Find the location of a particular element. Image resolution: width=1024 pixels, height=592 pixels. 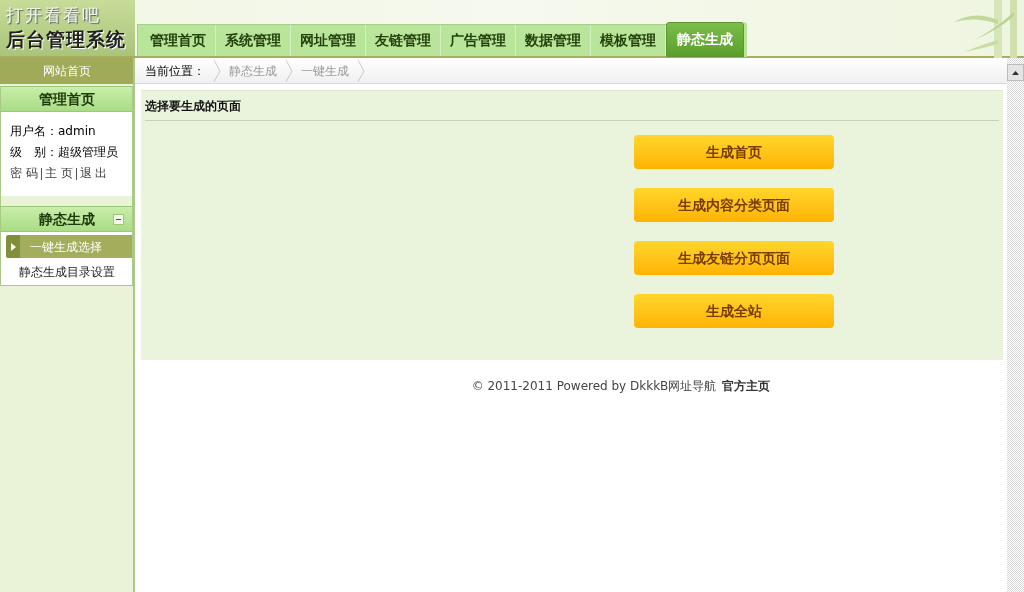

generate-button: 生成内容分类页面 is located at coordinates (734, 205).